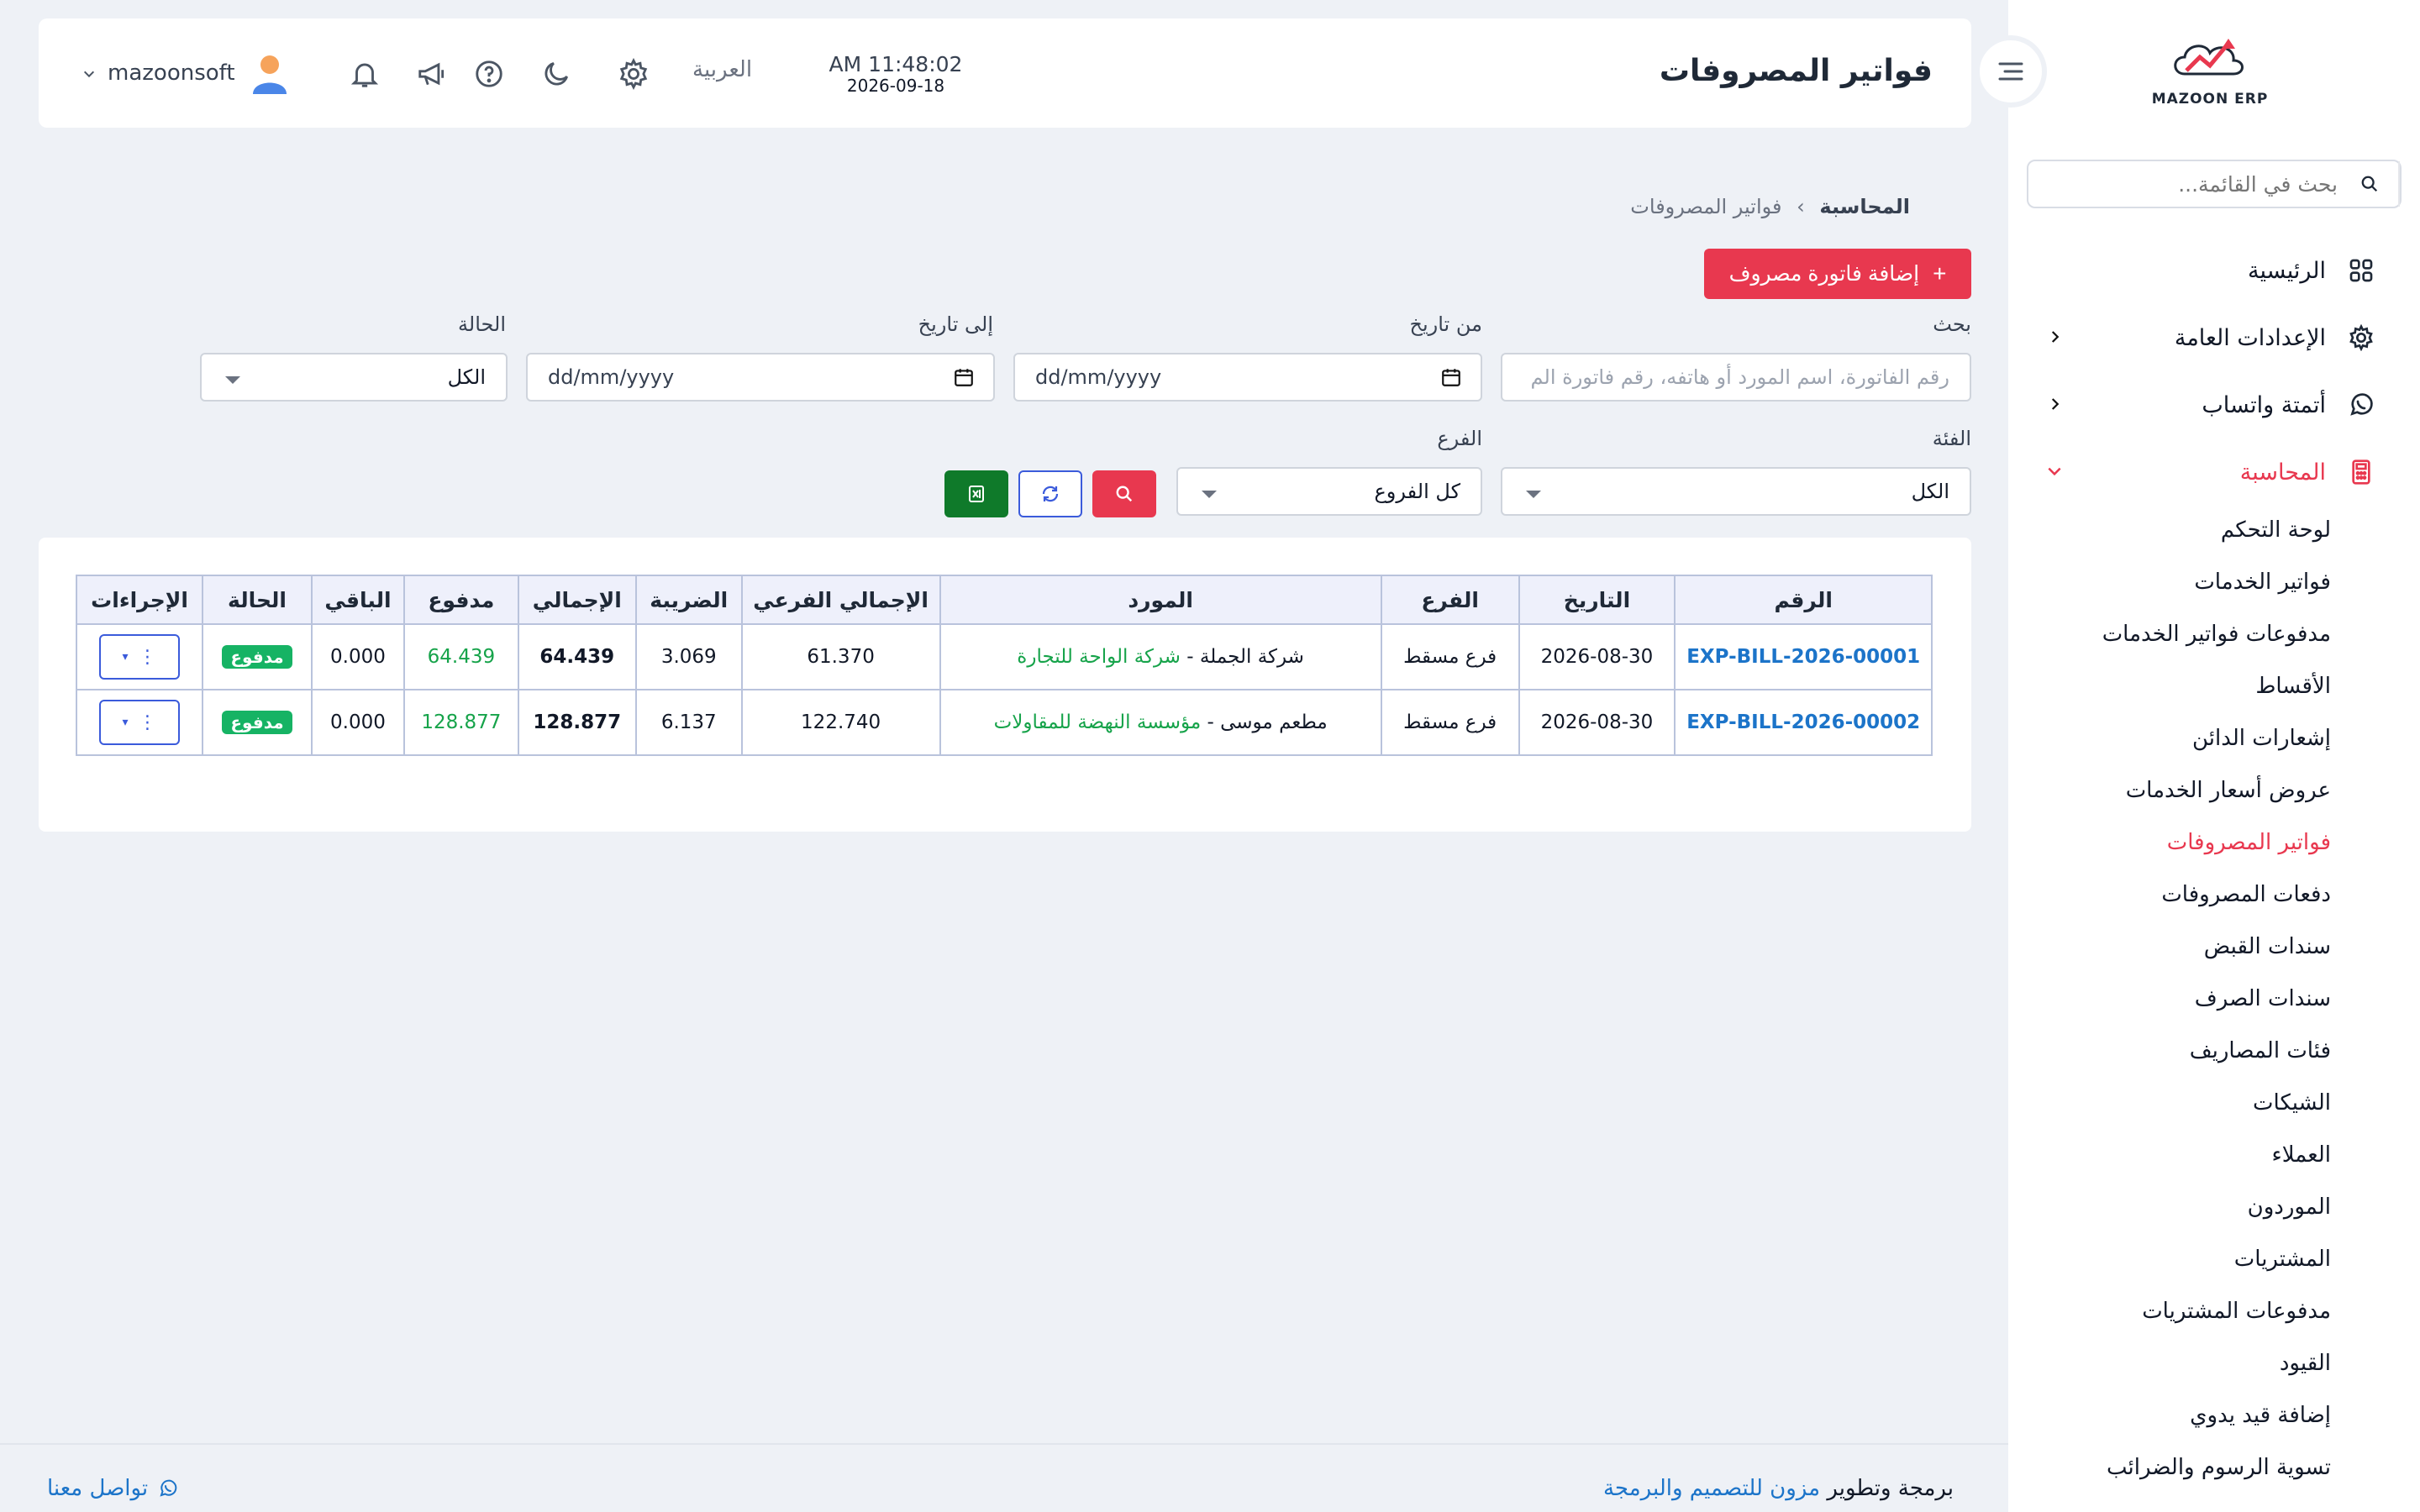  I want to click on menu-toggle-button, so click(2011, 71).